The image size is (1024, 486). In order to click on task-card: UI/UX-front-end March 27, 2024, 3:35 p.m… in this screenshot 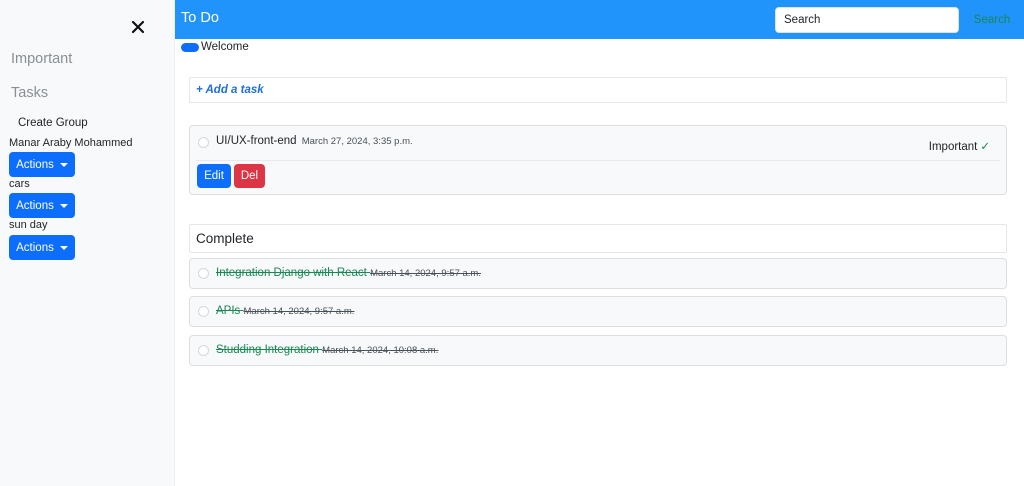, I will do `click(598, 160)`.